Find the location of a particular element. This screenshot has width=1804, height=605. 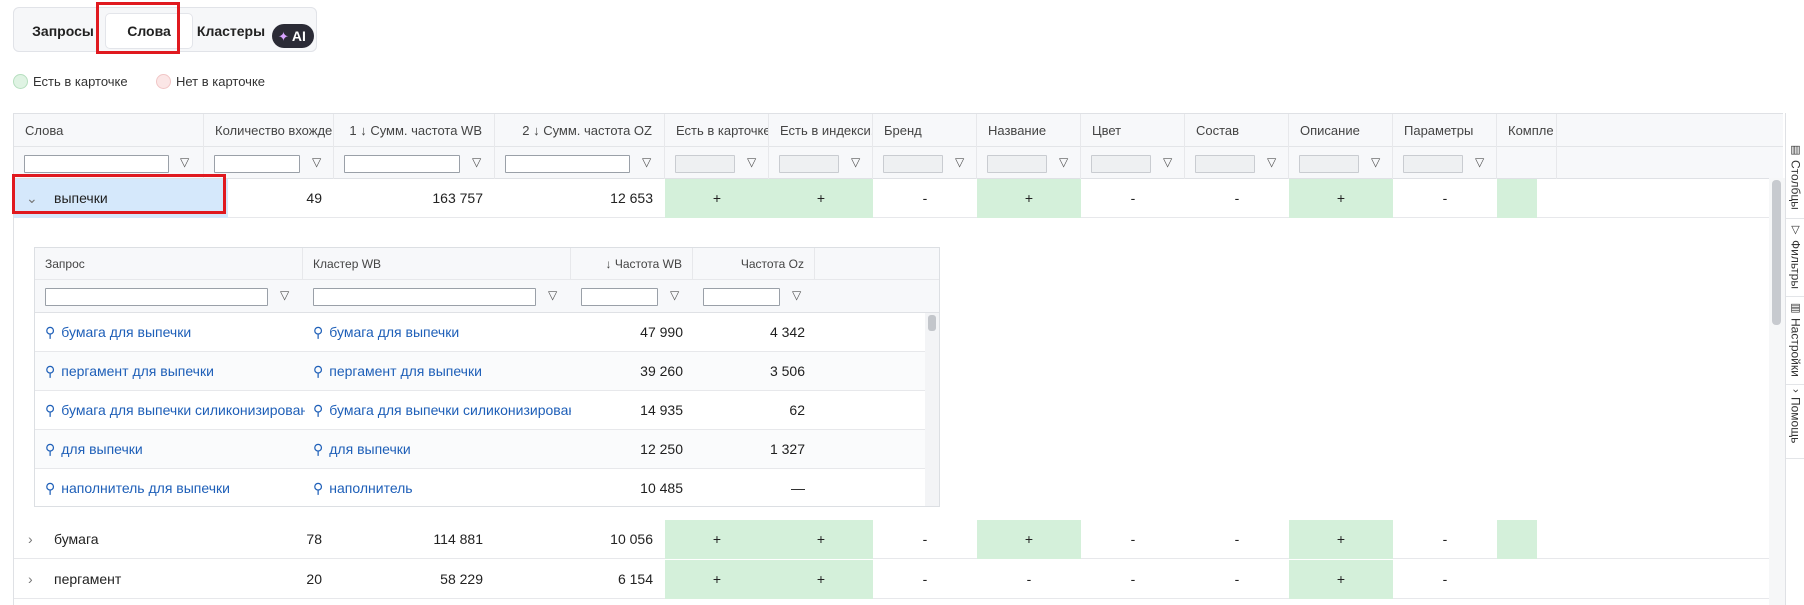

filter-input-sum-wb is located at coordinates (402, 164).